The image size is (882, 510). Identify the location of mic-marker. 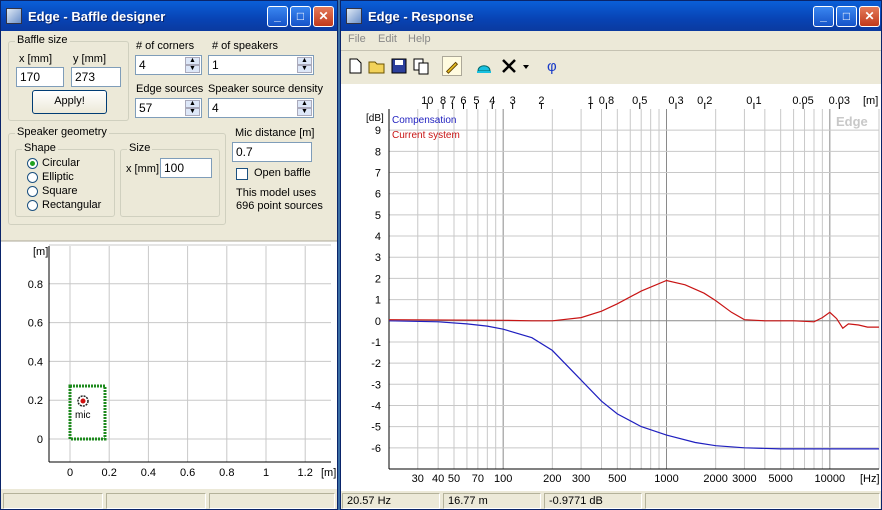
(83, 401).